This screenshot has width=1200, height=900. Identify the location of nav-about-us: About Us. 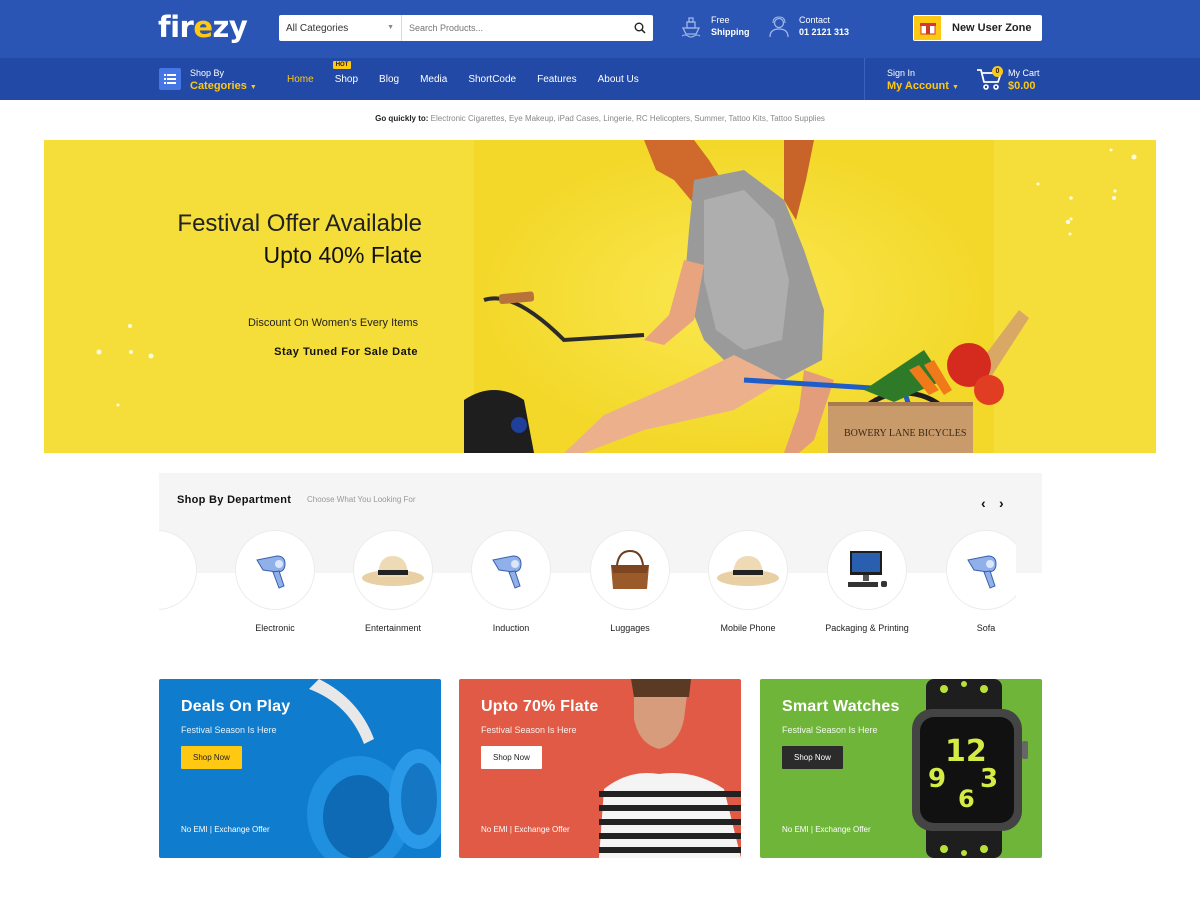
(618, 79).